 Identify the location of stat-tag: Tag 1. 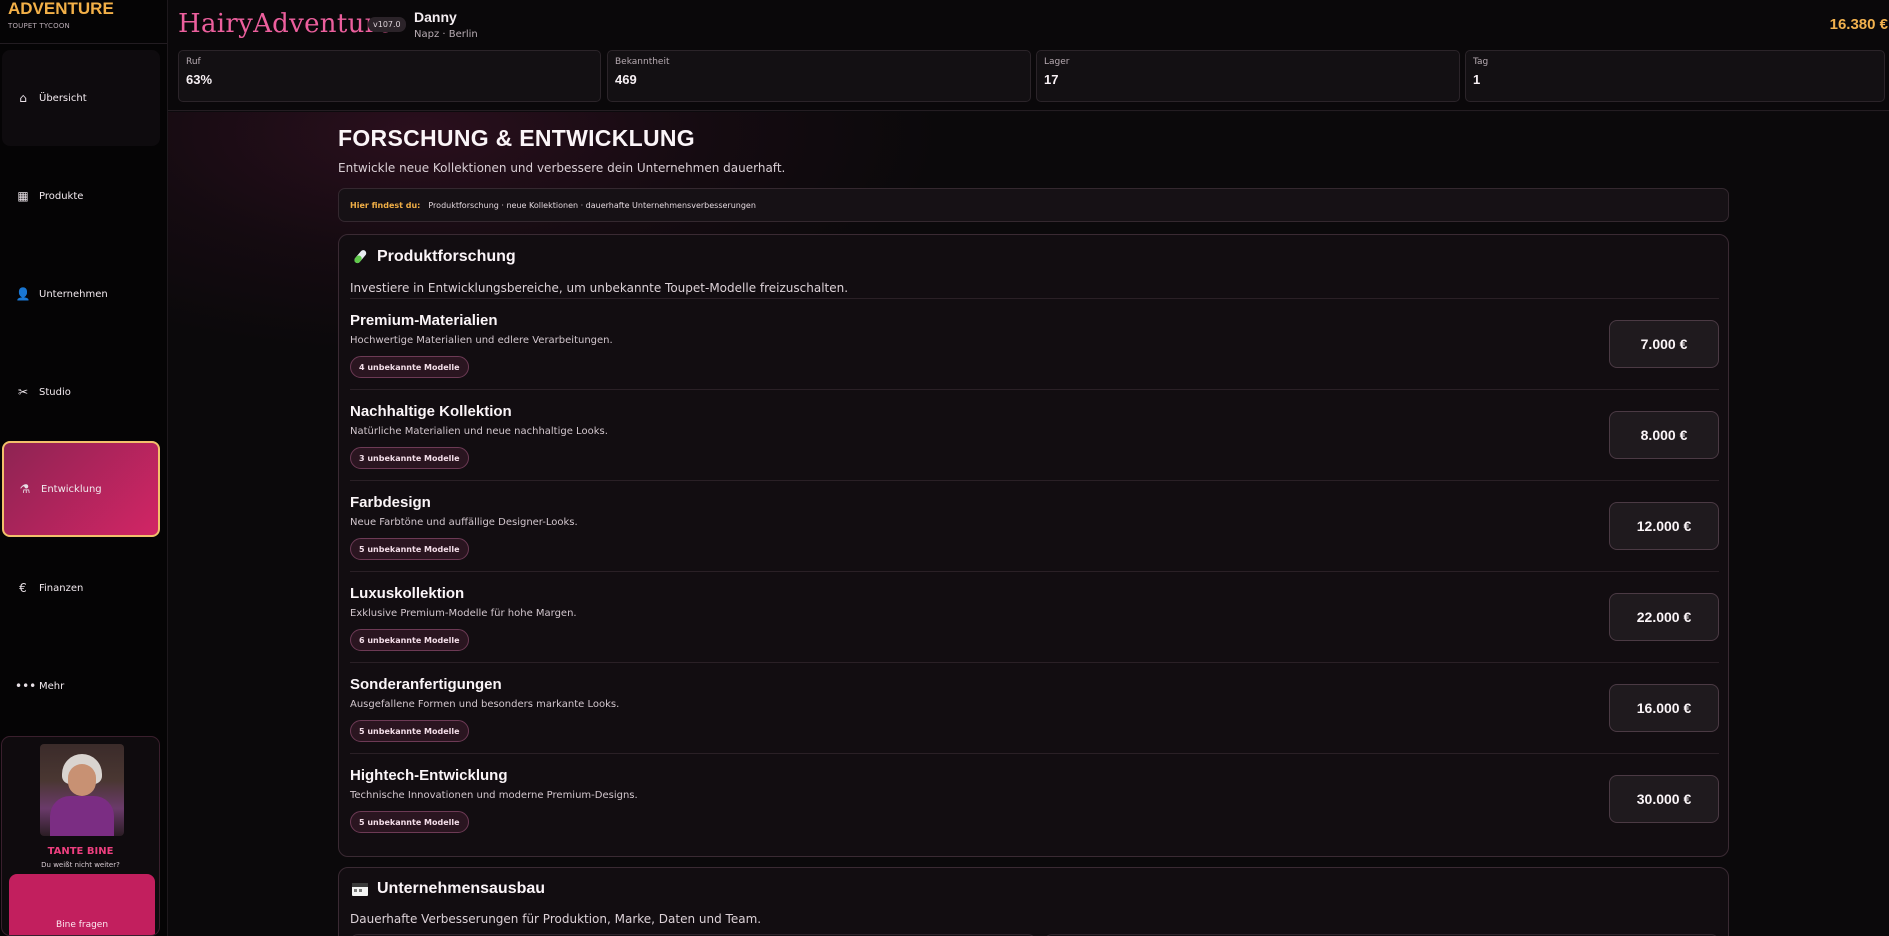
(1675, 76).